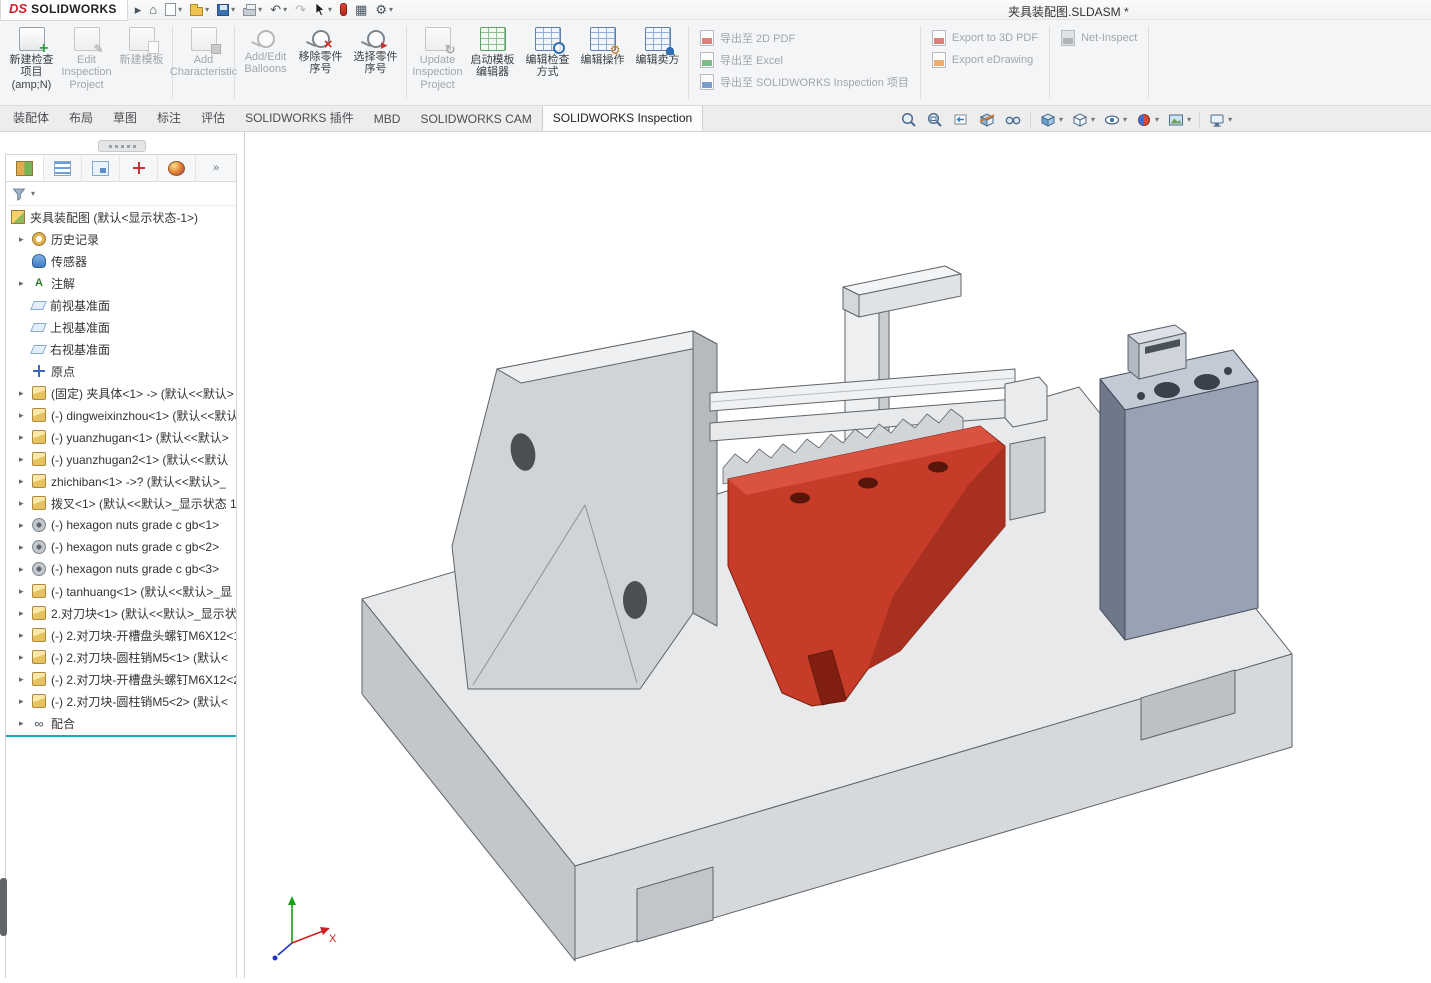  I want to click on panel-splitter-handle, so click(122, 146).